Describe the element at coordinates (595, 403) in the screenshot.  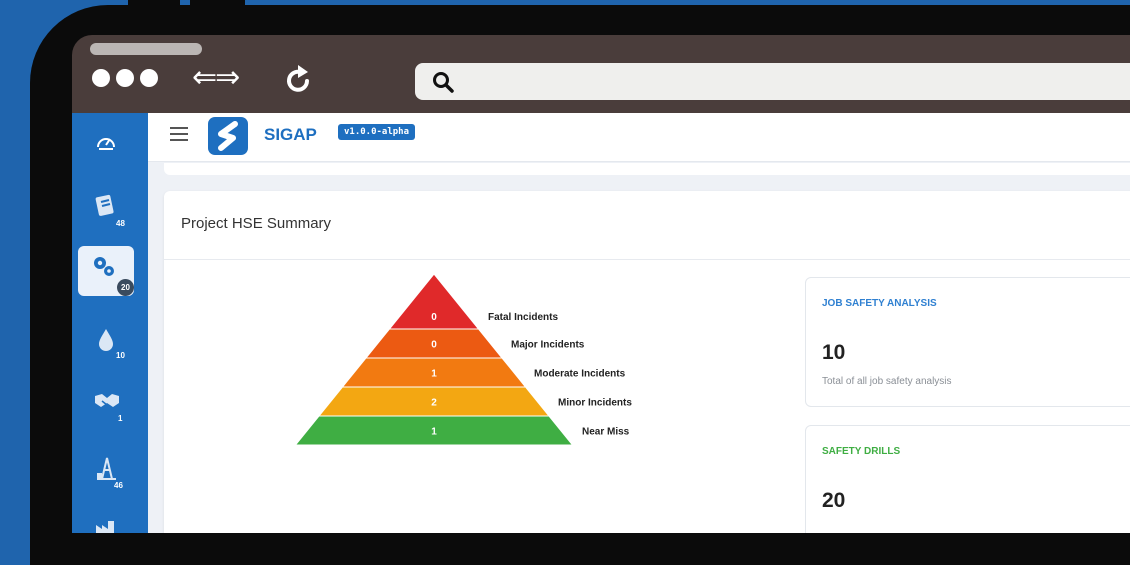
I see `pyramid-layer-label: Minor Incidents` at that location.